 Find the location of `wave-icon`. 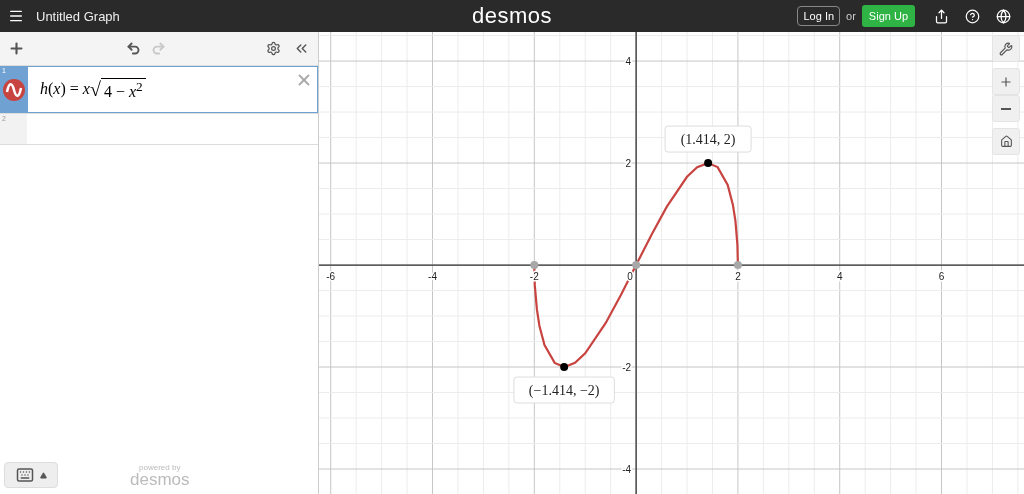

wave-icon is located at coordinates (13, 89).